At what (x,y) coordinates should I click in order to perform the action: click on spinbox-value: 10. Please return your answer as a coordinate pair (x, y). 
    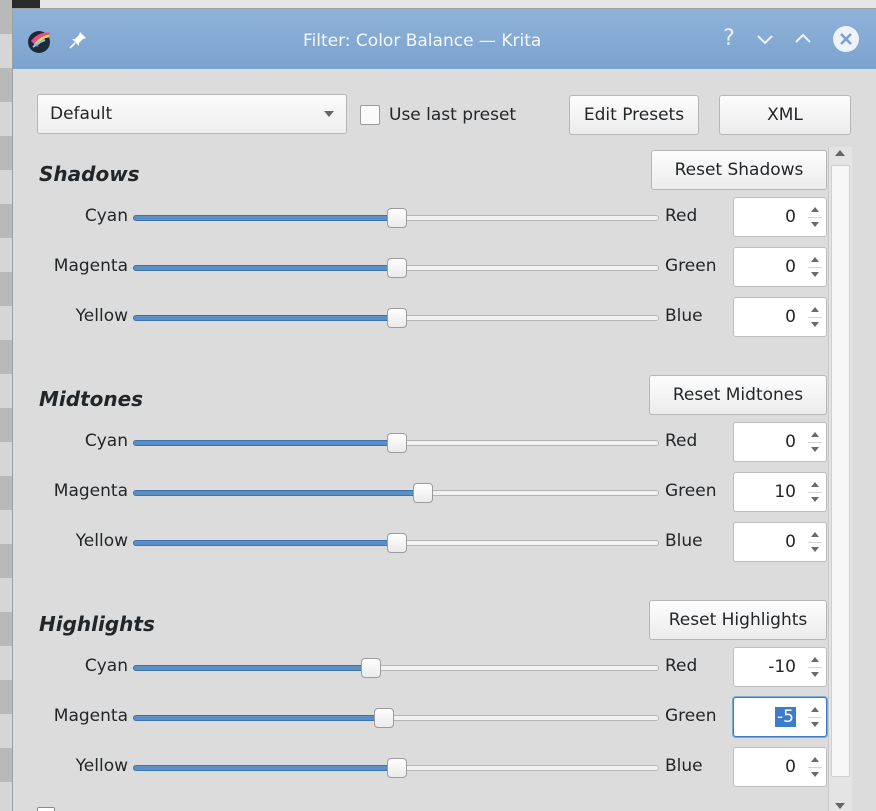
    Looking at the image, I should click on (785, 492).